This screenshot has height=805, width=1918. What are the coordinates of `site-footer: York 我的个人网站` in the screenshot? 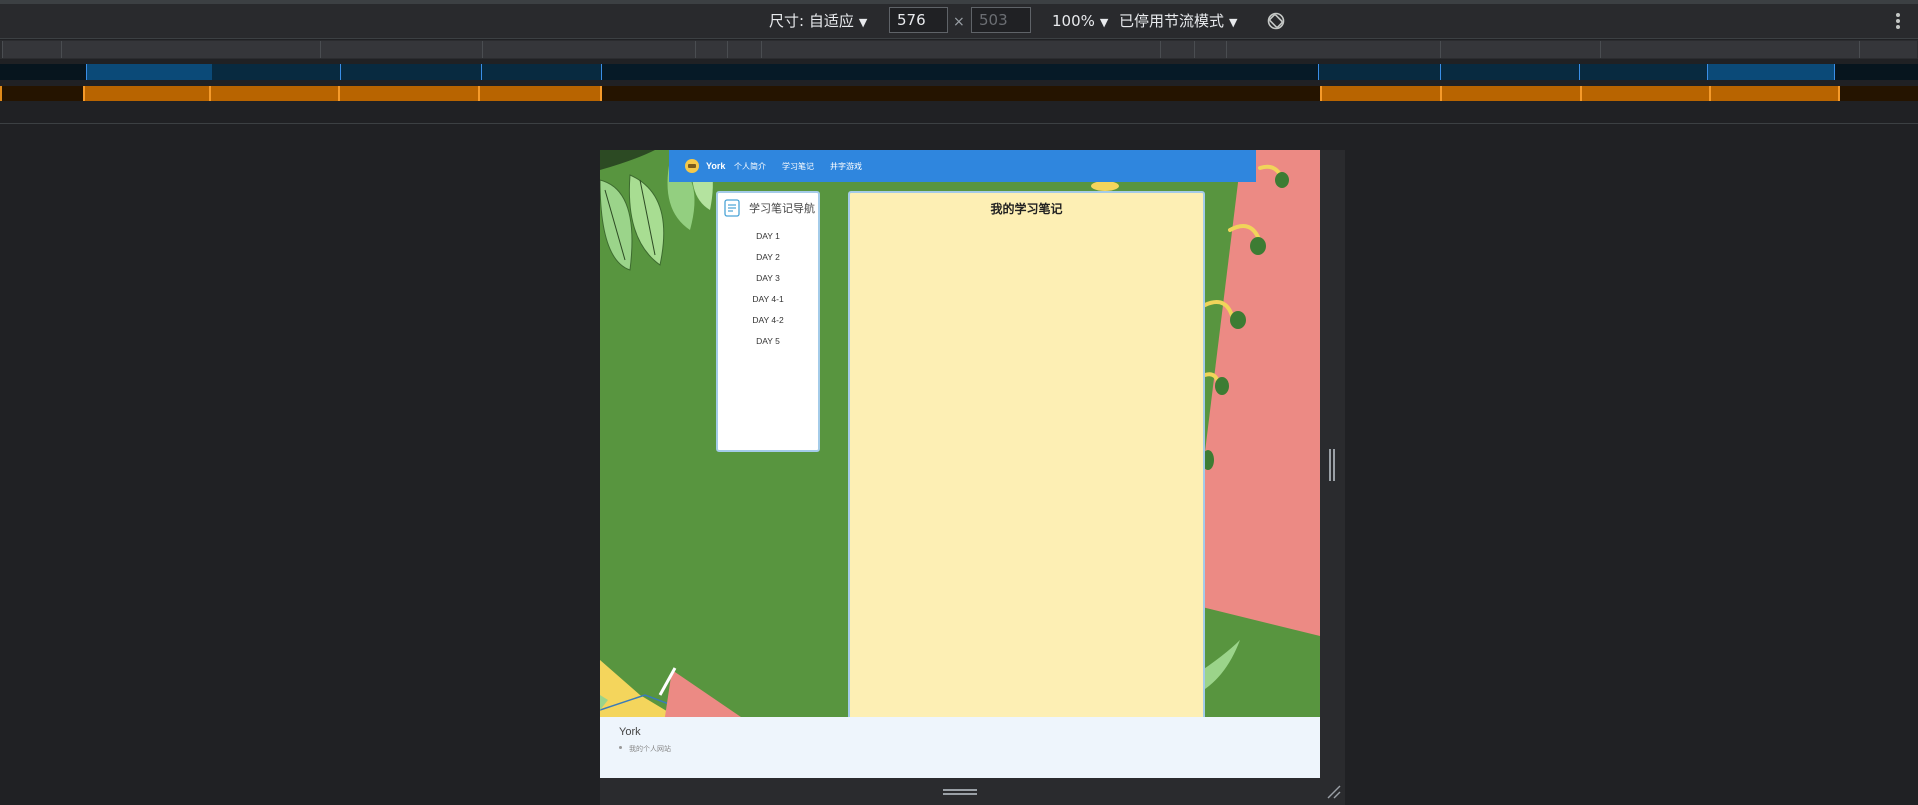 It's located at (960, 747).